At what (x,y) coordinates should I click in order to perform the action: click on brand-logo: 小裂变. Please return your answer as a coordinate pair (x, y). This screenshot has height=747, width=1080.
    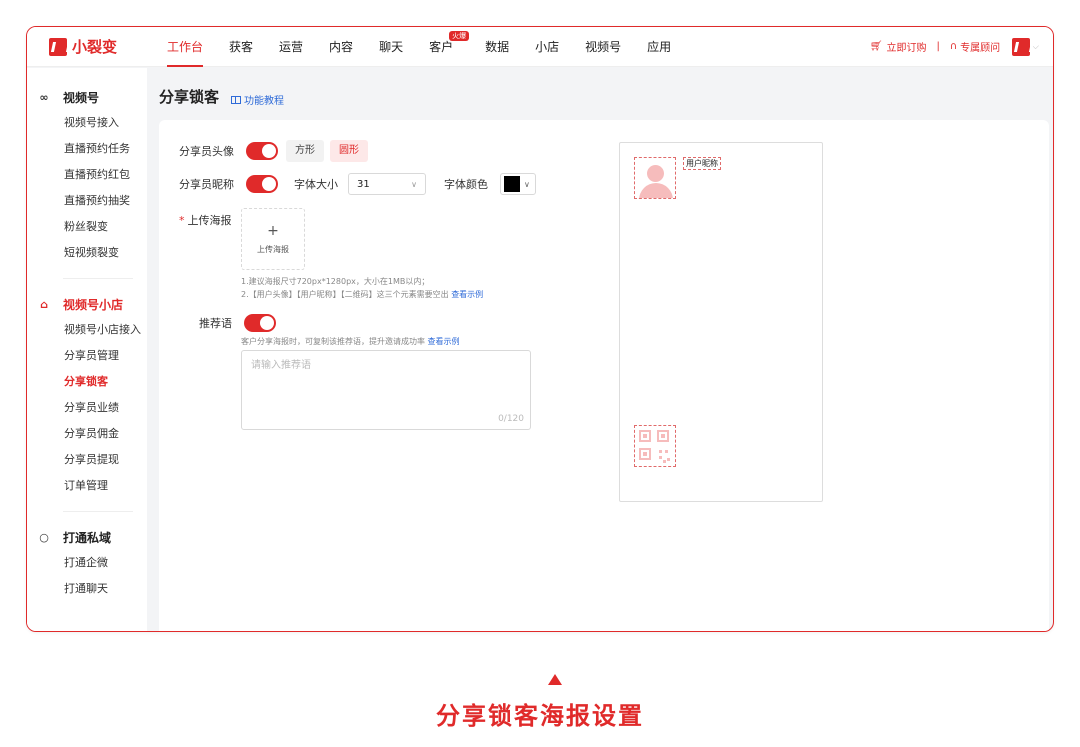
    Looking at the image, I should click on (108, 46).